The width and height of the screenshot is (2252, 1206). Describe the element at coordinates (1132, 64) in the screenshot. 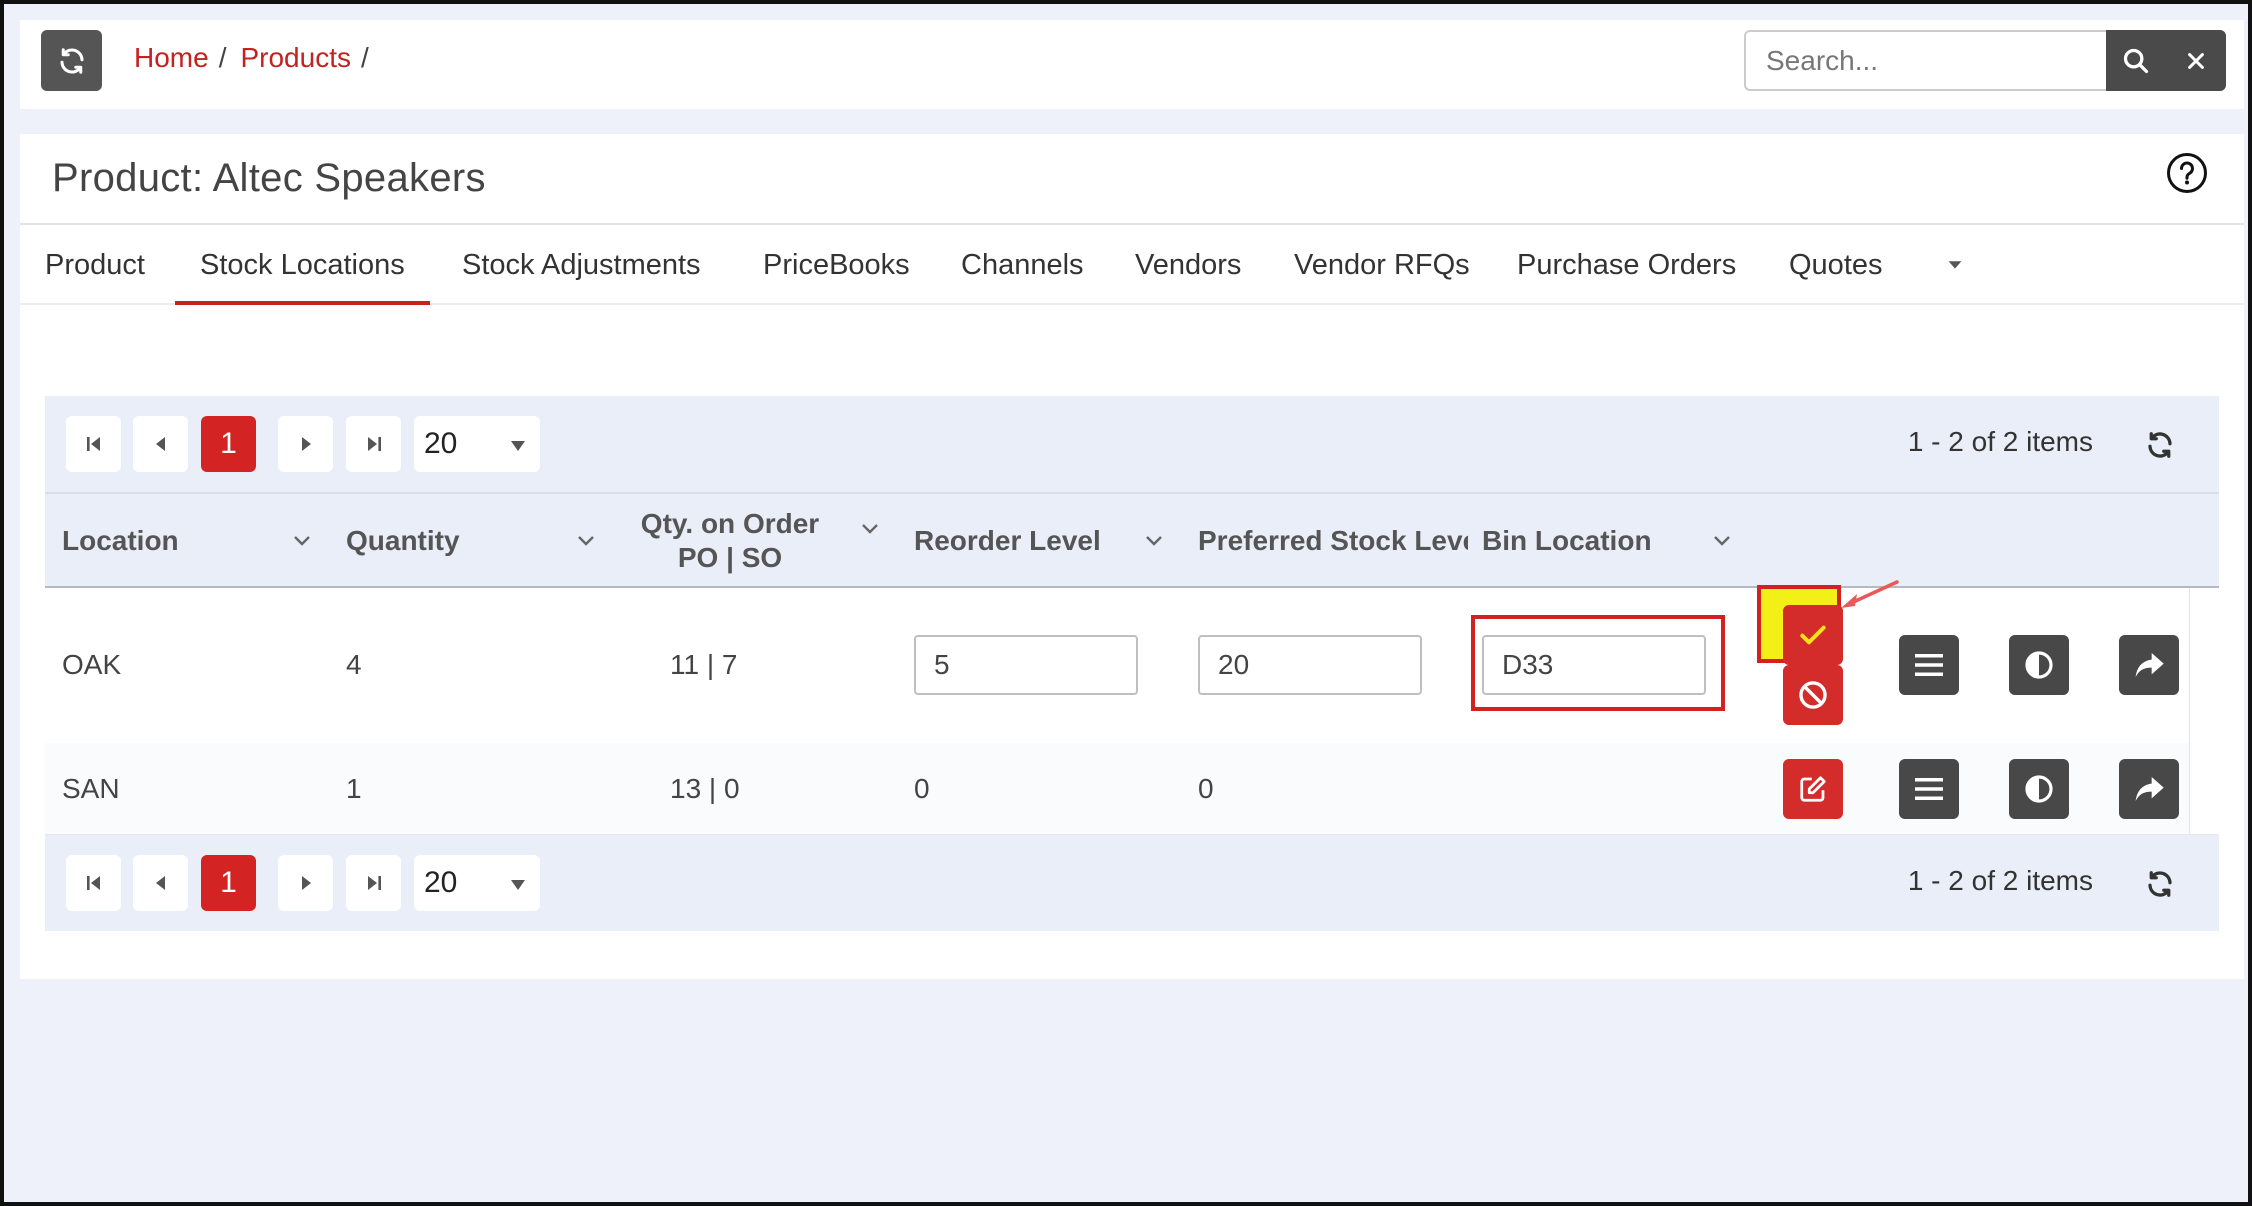

I see `top-bar: Home / Products /` at that location.